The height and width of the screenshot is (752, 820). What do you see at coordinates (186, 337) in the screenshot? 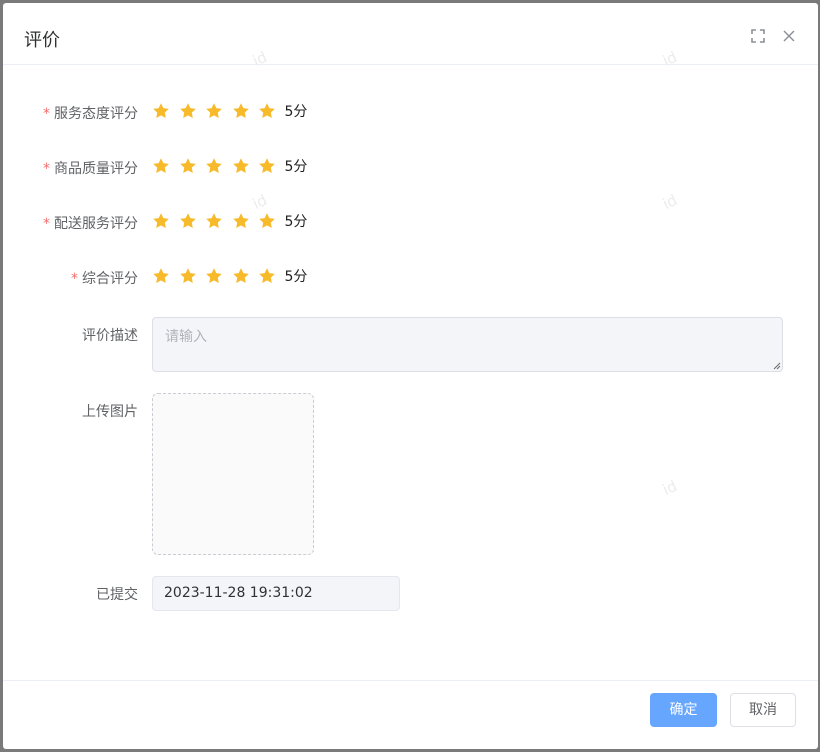
I see `description-placeholder: 请输入` at bounding box center [186, 337].